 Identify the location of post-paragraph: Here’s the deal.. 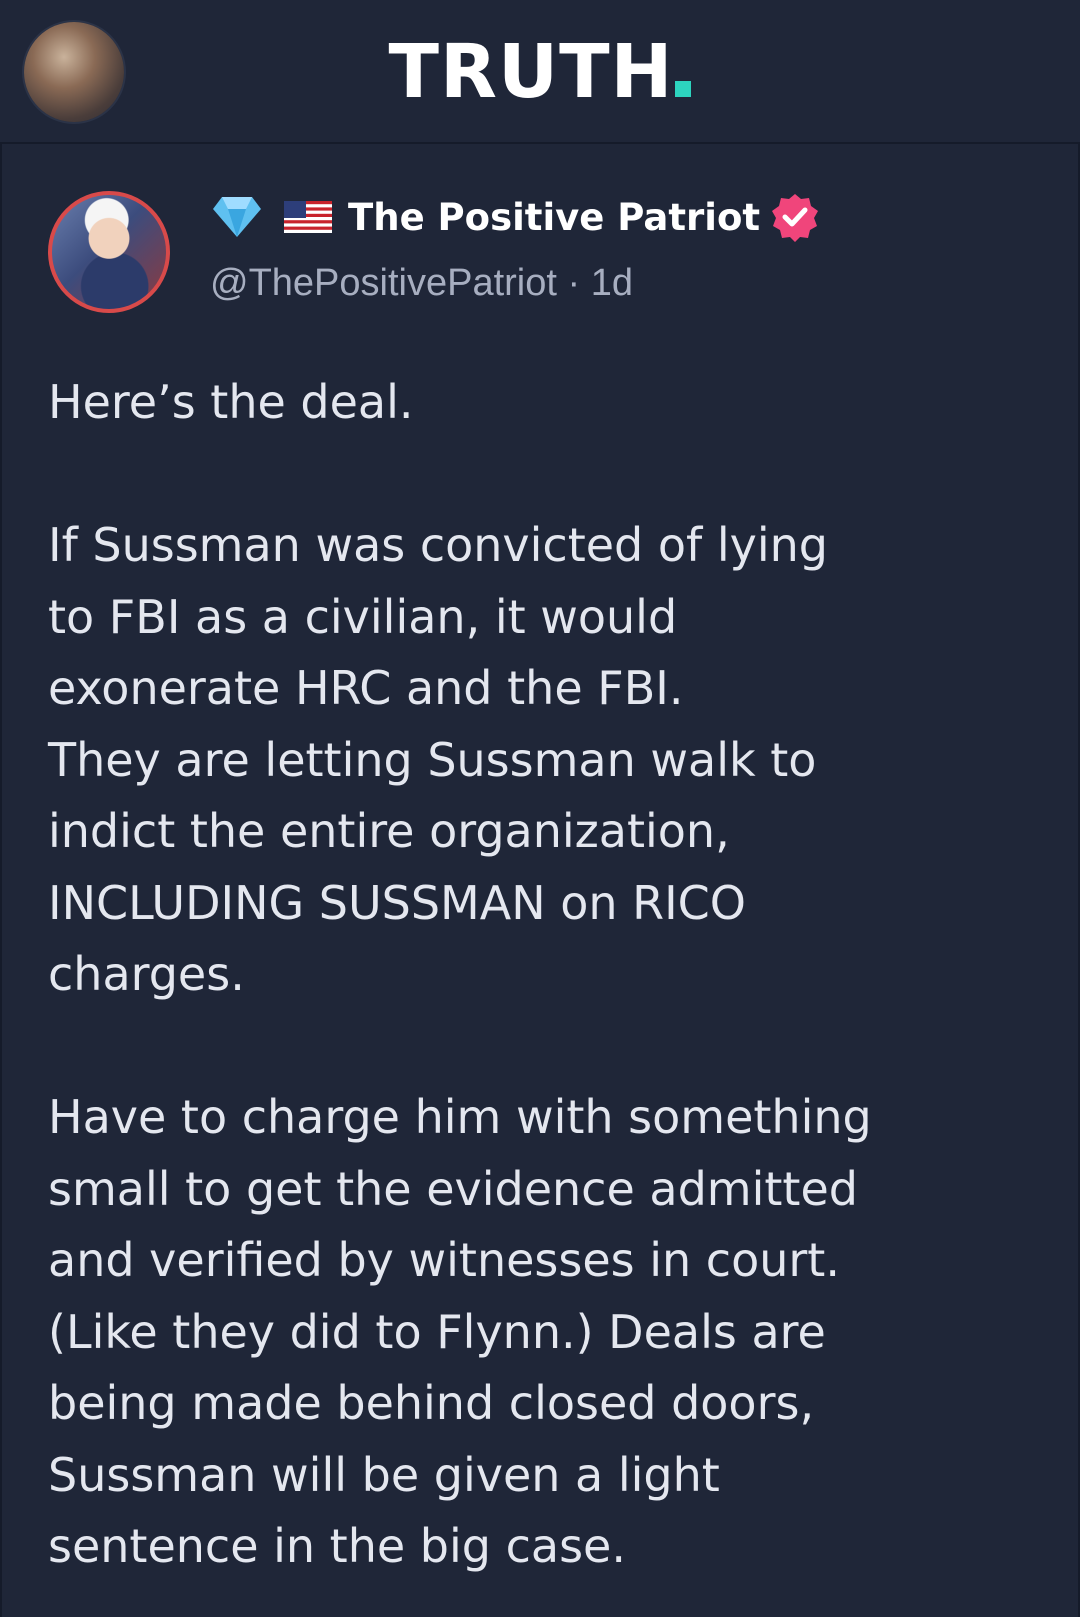
(231, 402).